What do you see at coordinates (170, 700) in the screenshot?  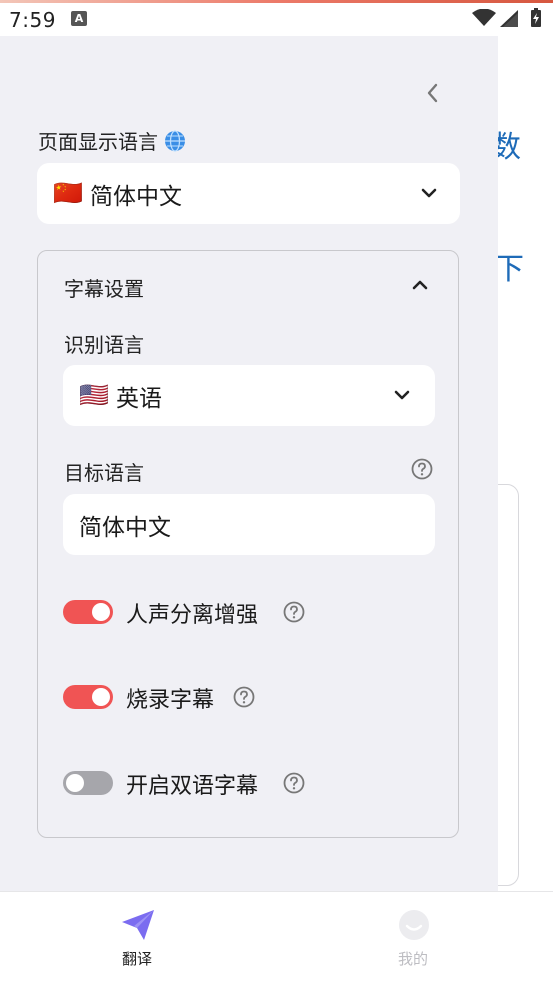 I see `burn-subtitles-label: 烧录字幕` at bounding box center [170, 700].